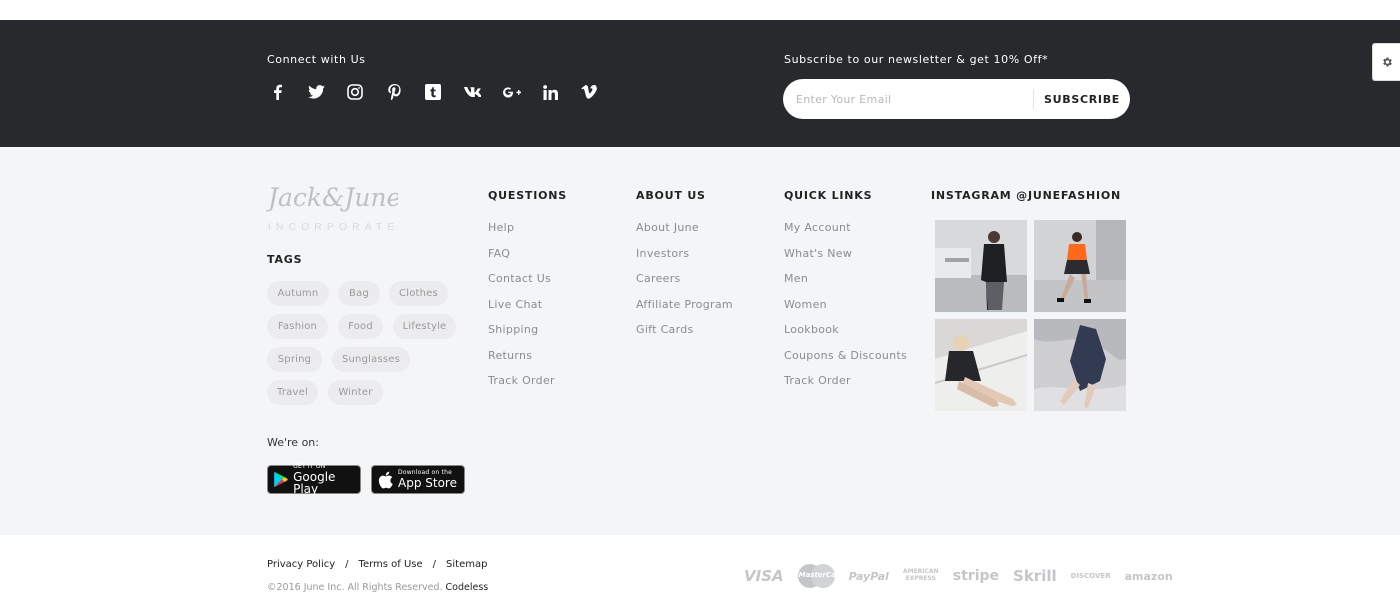 This screenshot has width=1400, height=596. What do you see at coordinates (316, 92) in the screenshot?
I see `twitter-icon` at bounding box center [316, 92].